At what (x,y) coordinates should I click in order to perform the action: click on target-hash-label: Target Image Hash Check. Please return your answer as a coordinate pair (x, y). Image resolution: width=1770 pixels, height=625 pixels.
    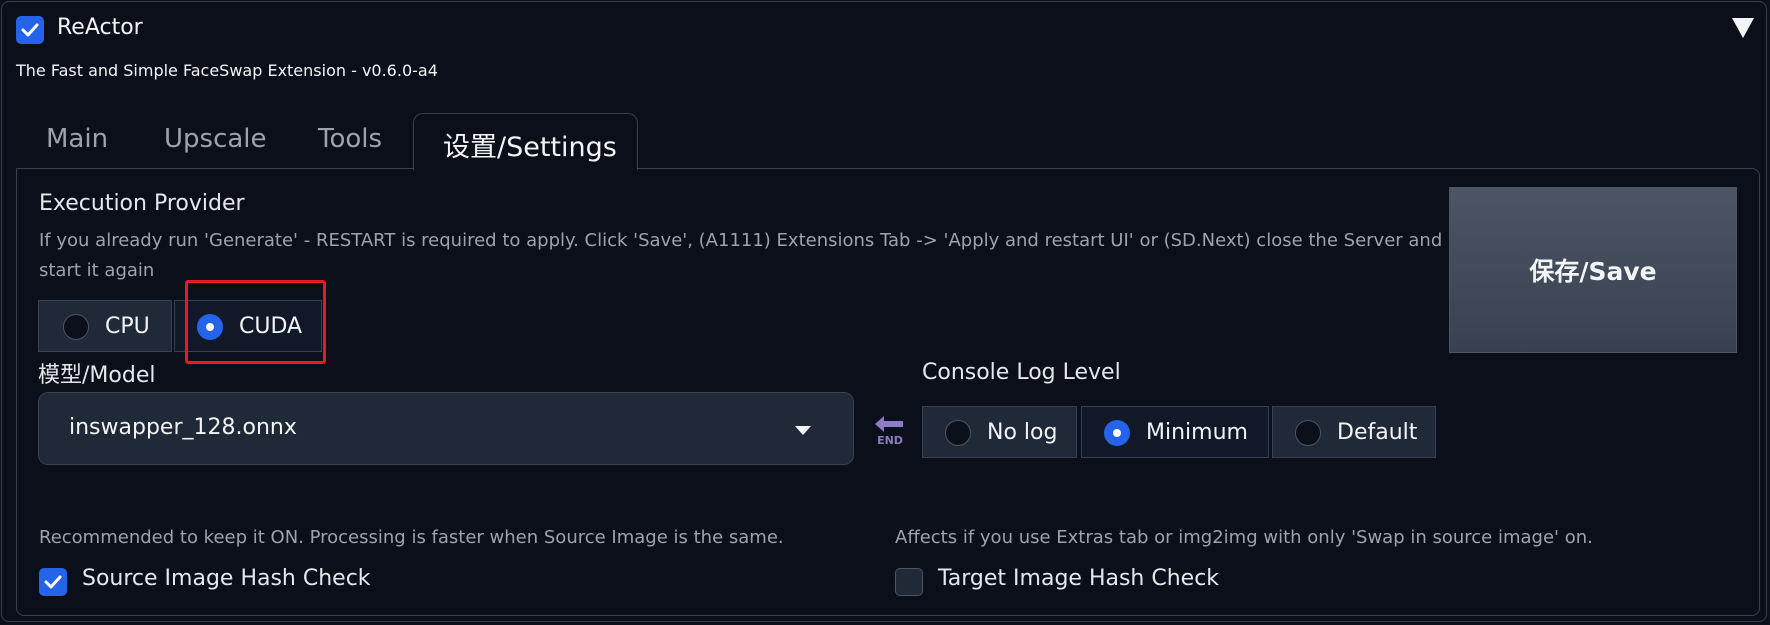
    Looking at the image, I should click on (1079, 578).